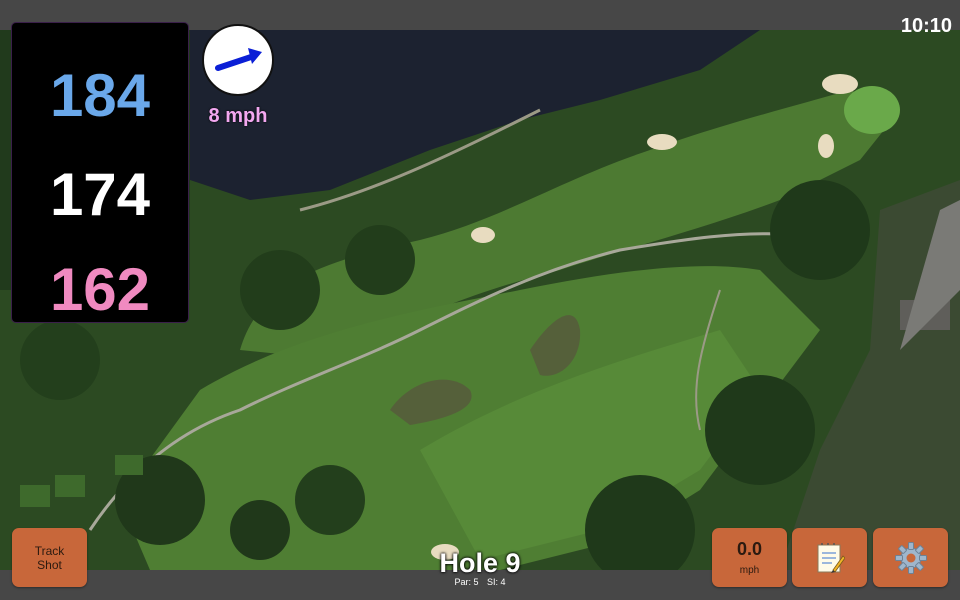 Image resolution: width=960 pixels, height=600 pixels. Describe the element at coordinates (480, 563) in the screenshot. I see `hole-title: Hole 9` at that location.